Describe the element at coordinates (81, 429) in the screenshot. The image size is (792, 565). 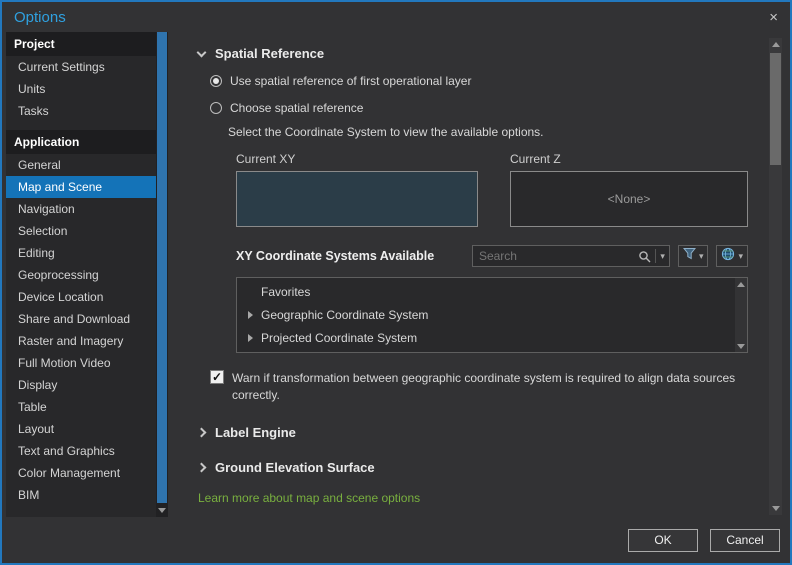
I see `sidebar-item-layout: Layout` at that location.